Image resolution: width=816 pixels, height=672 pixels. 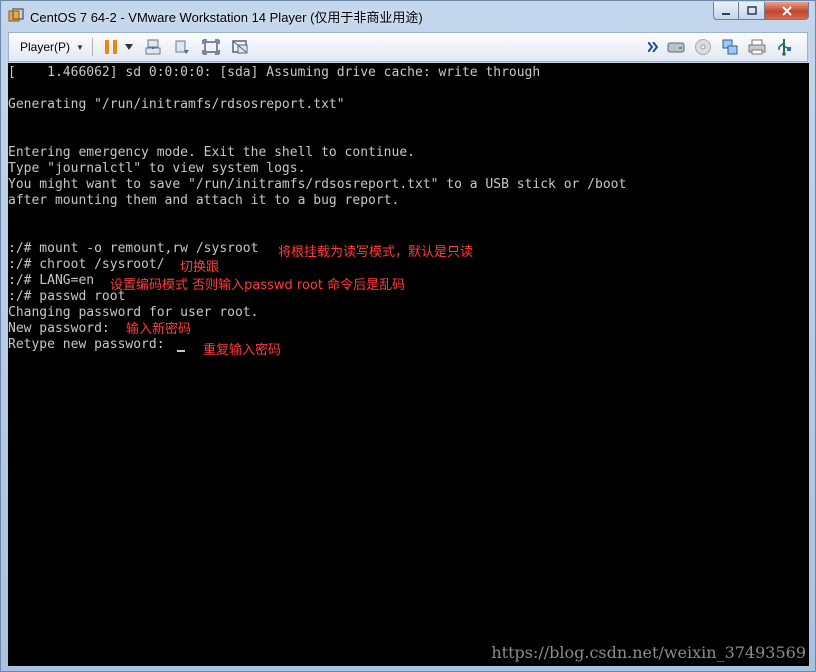 What do you see at coordinates (211, 47) in the screenshot?
I see `fit-window-icon` at bounding box center [211, 47].